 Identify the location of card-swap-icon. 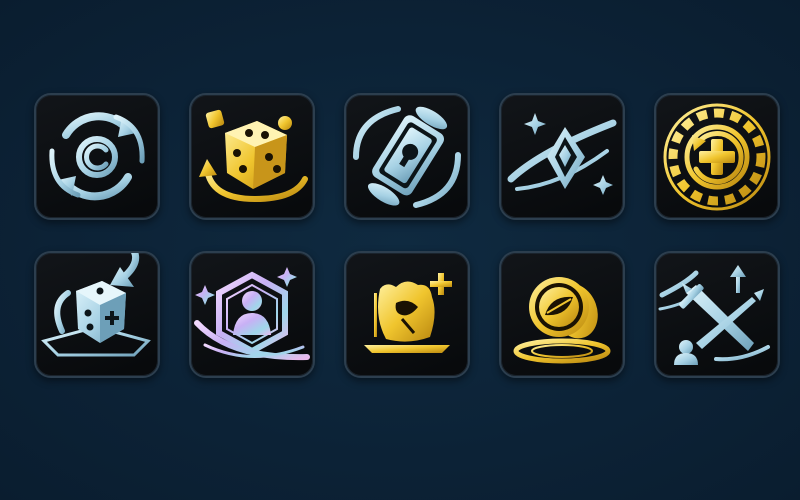
(407, 157).